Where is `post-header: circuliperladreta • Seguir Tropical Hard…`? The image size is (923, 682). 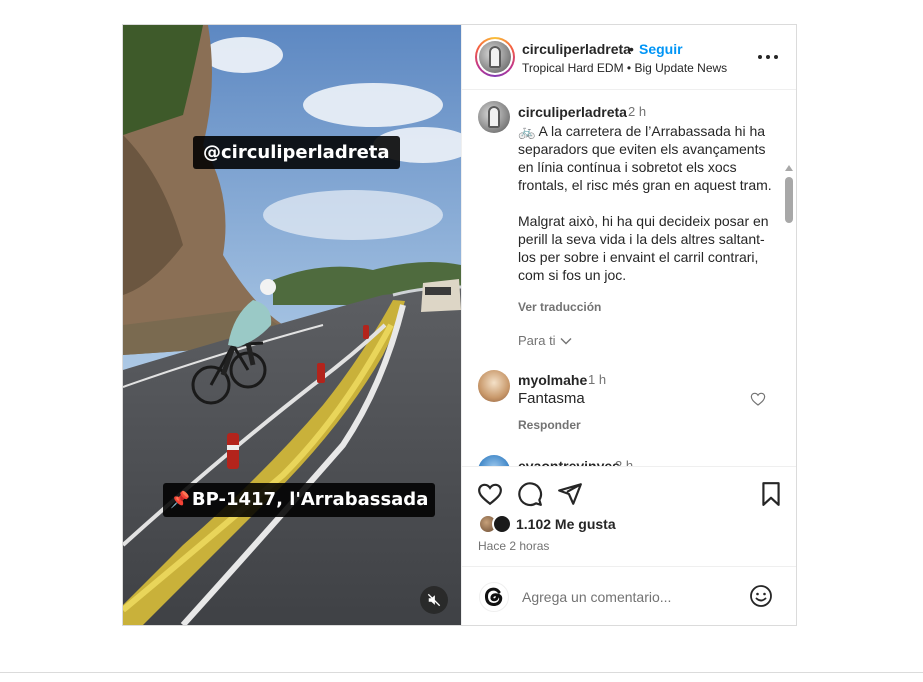 post-header: circuliperladreta • Seguir Tropical Hard… is located at coordinates (629, 57).